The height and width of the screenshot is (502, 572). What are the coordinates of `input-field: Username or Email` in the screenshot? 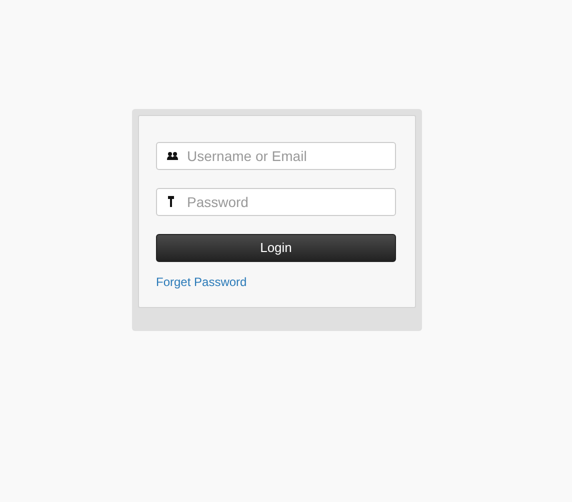 It's located at (276, 156).